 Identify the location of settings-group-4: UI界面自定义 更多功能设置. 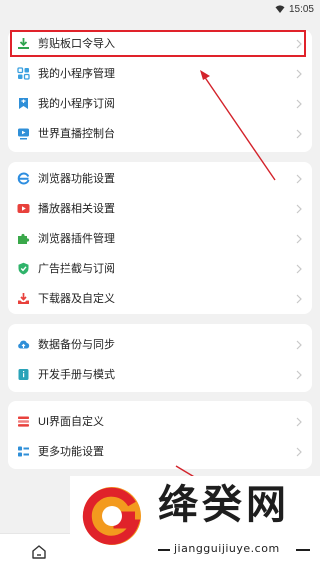
(160, 435).